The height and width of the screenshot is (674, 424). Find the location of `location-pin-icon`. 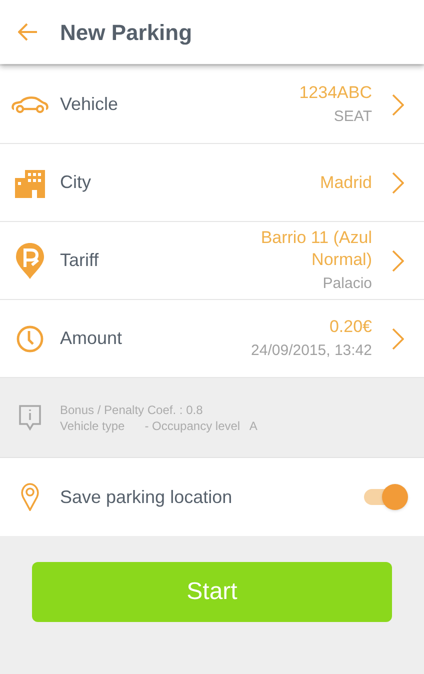

location-pin-icon is located at coordinates (30, 497).